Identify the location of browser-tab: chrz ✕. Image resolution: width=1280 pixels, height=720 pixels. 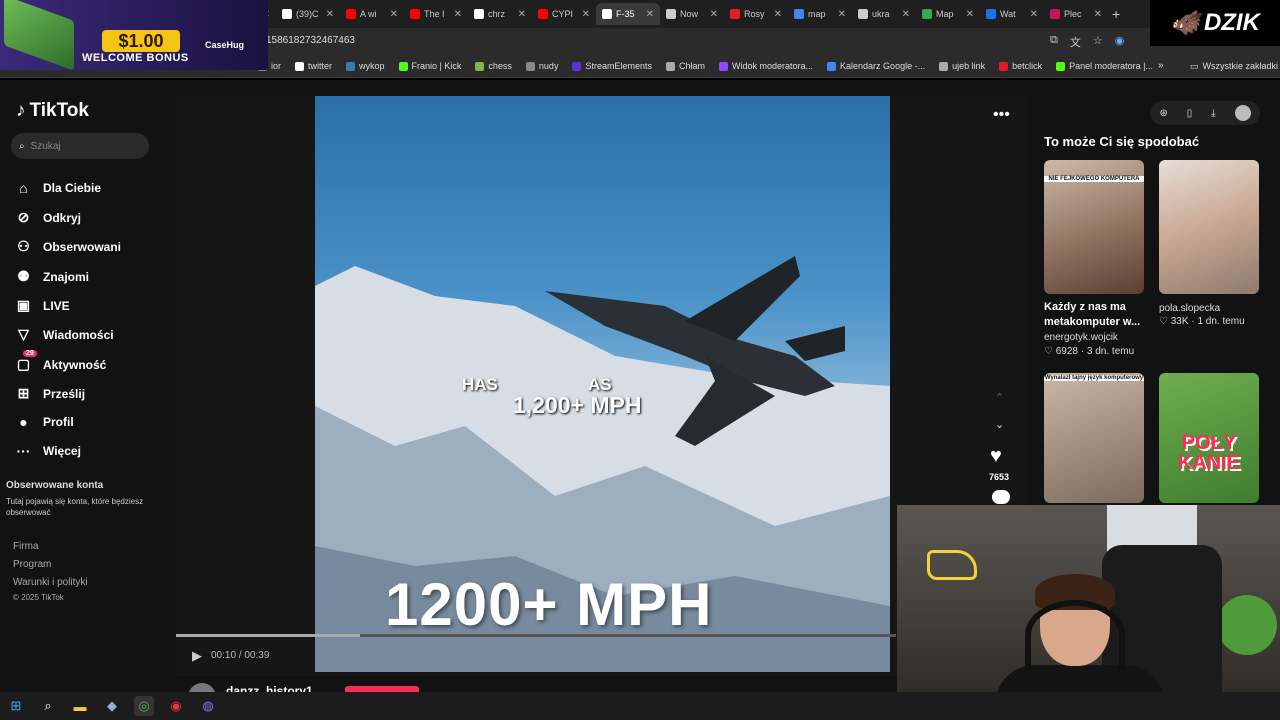
(500, 14).